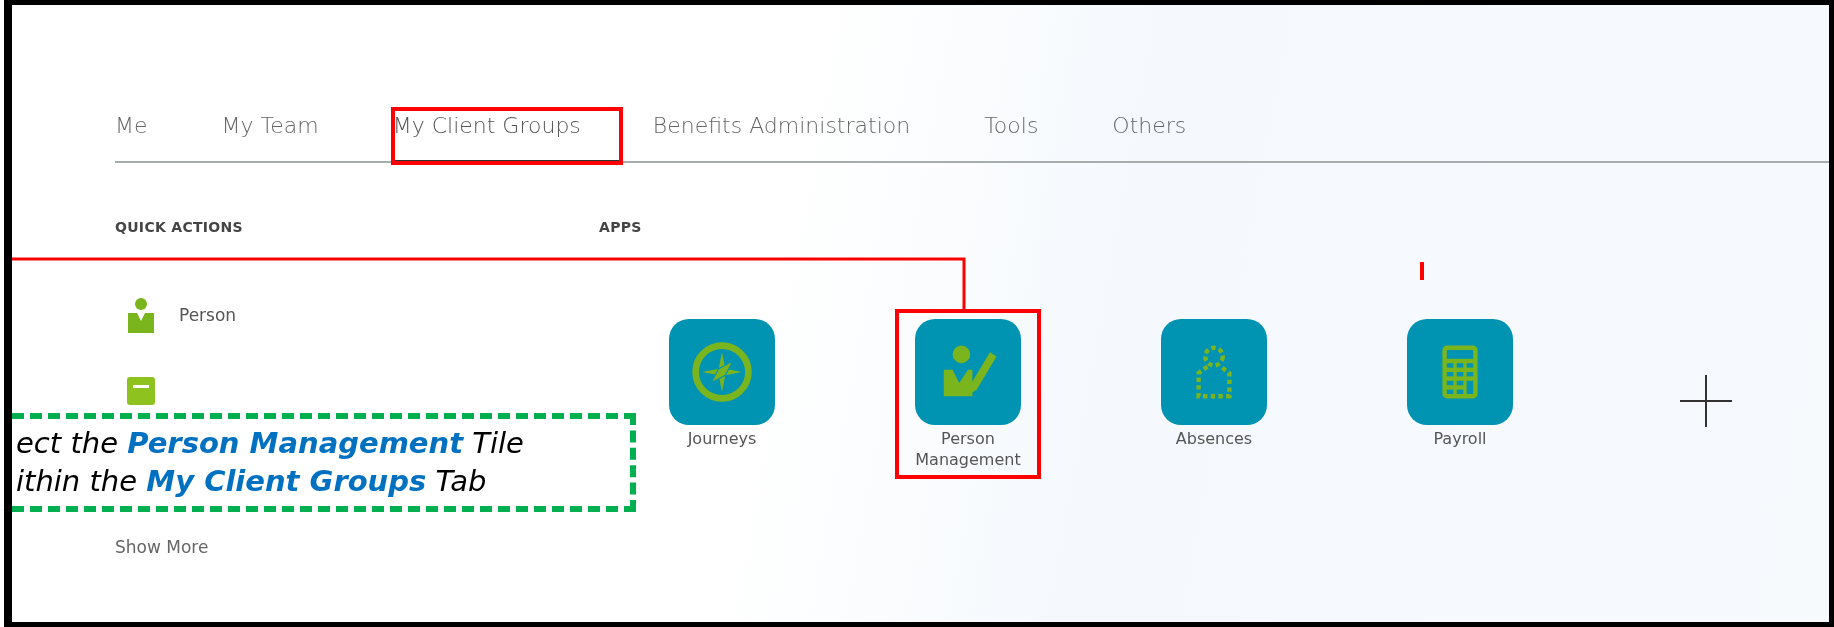  I want to click on app-label: Person Management, so click(968, 450).